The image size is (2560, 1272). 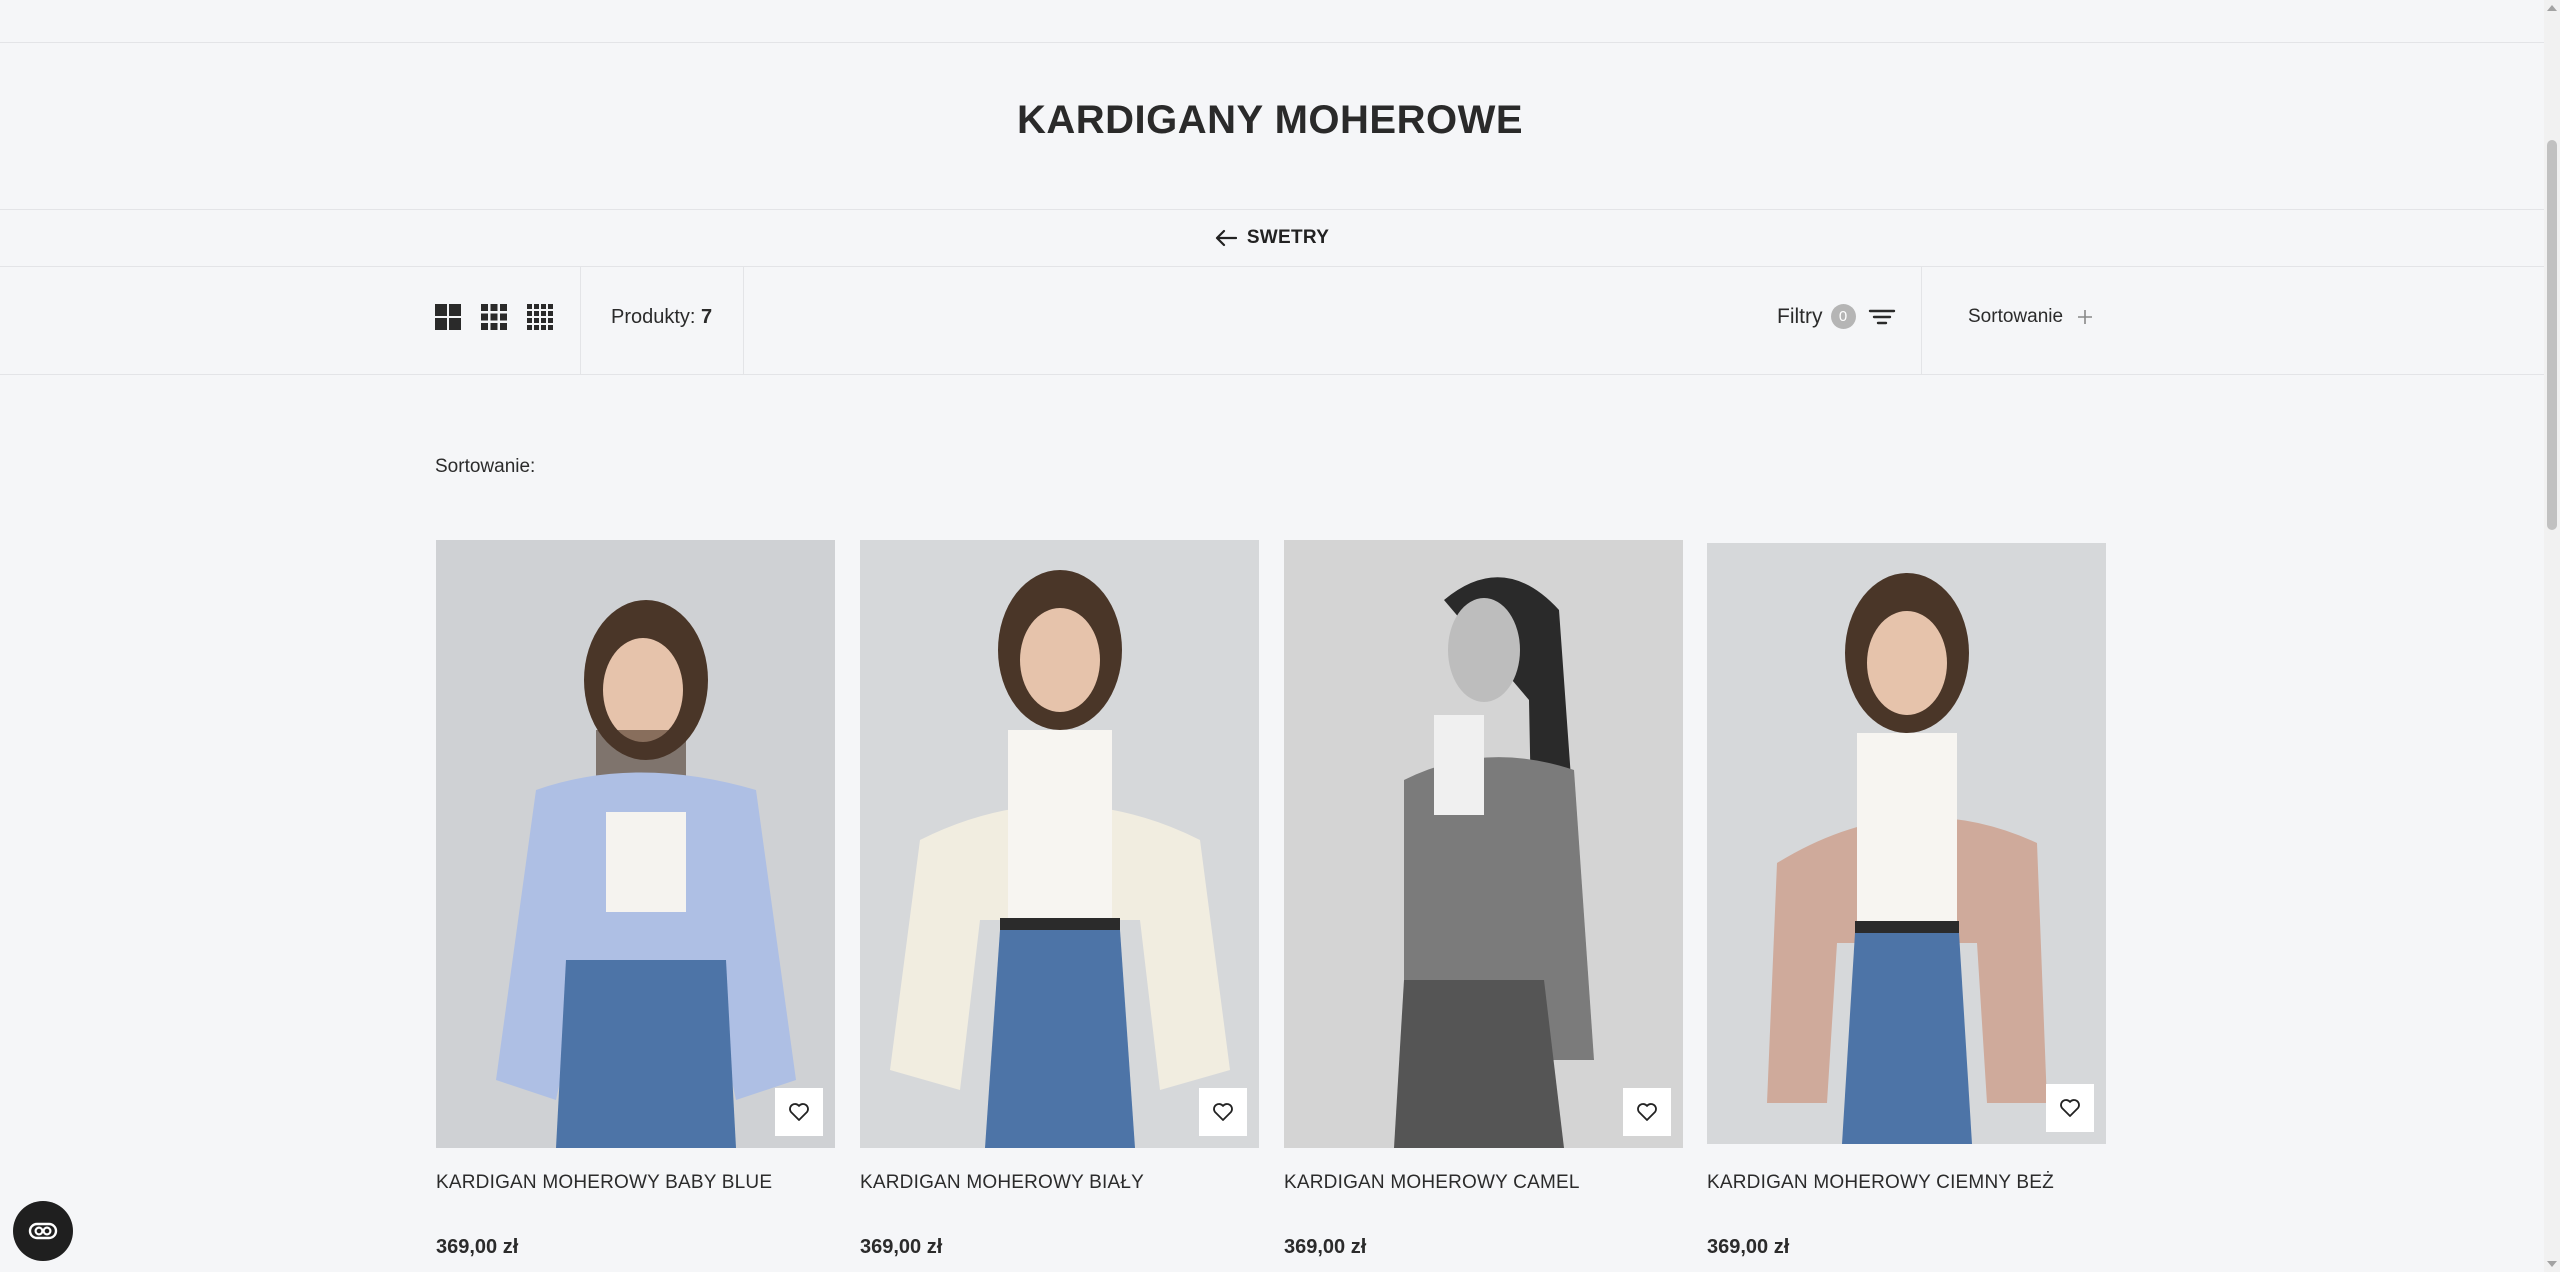 I want to click on filters-button: Filtry 0, so click(x=1836, y=316).